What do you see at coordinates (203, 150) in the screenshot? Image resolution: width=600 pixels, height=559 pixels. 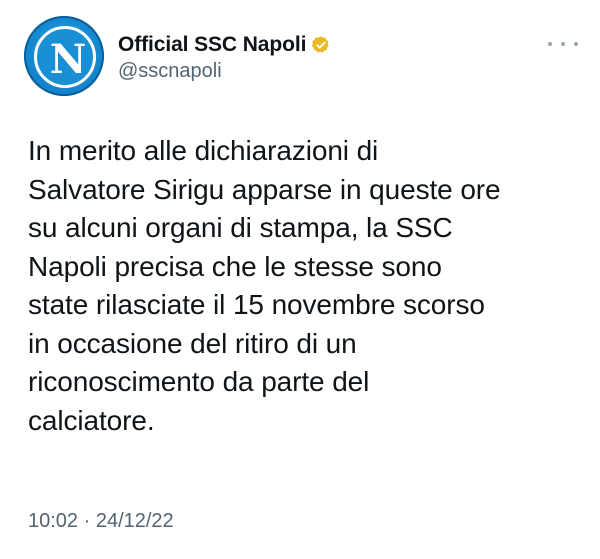 I see `tweet-text-line: In merito alle dichiarazioni di` at bounding box center [203, 150].